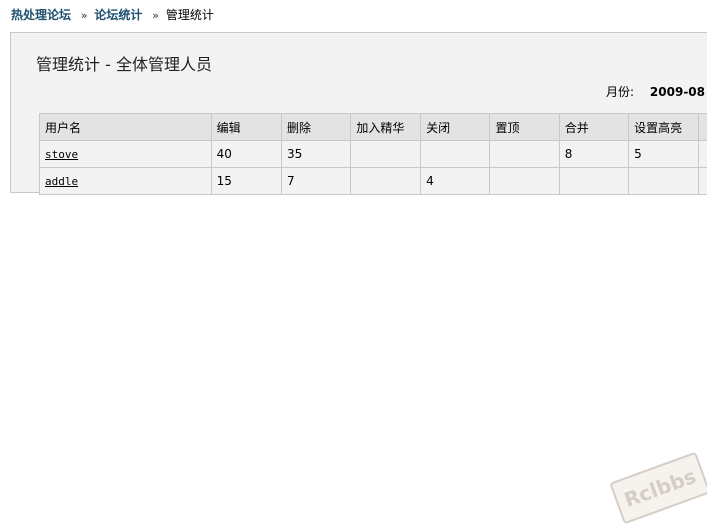 This screenshot has width=707, height=524. What do you see at coordinates (126, 181) in the screenshot?
I see `cell-username: addle` at bounding box center [126, 181].